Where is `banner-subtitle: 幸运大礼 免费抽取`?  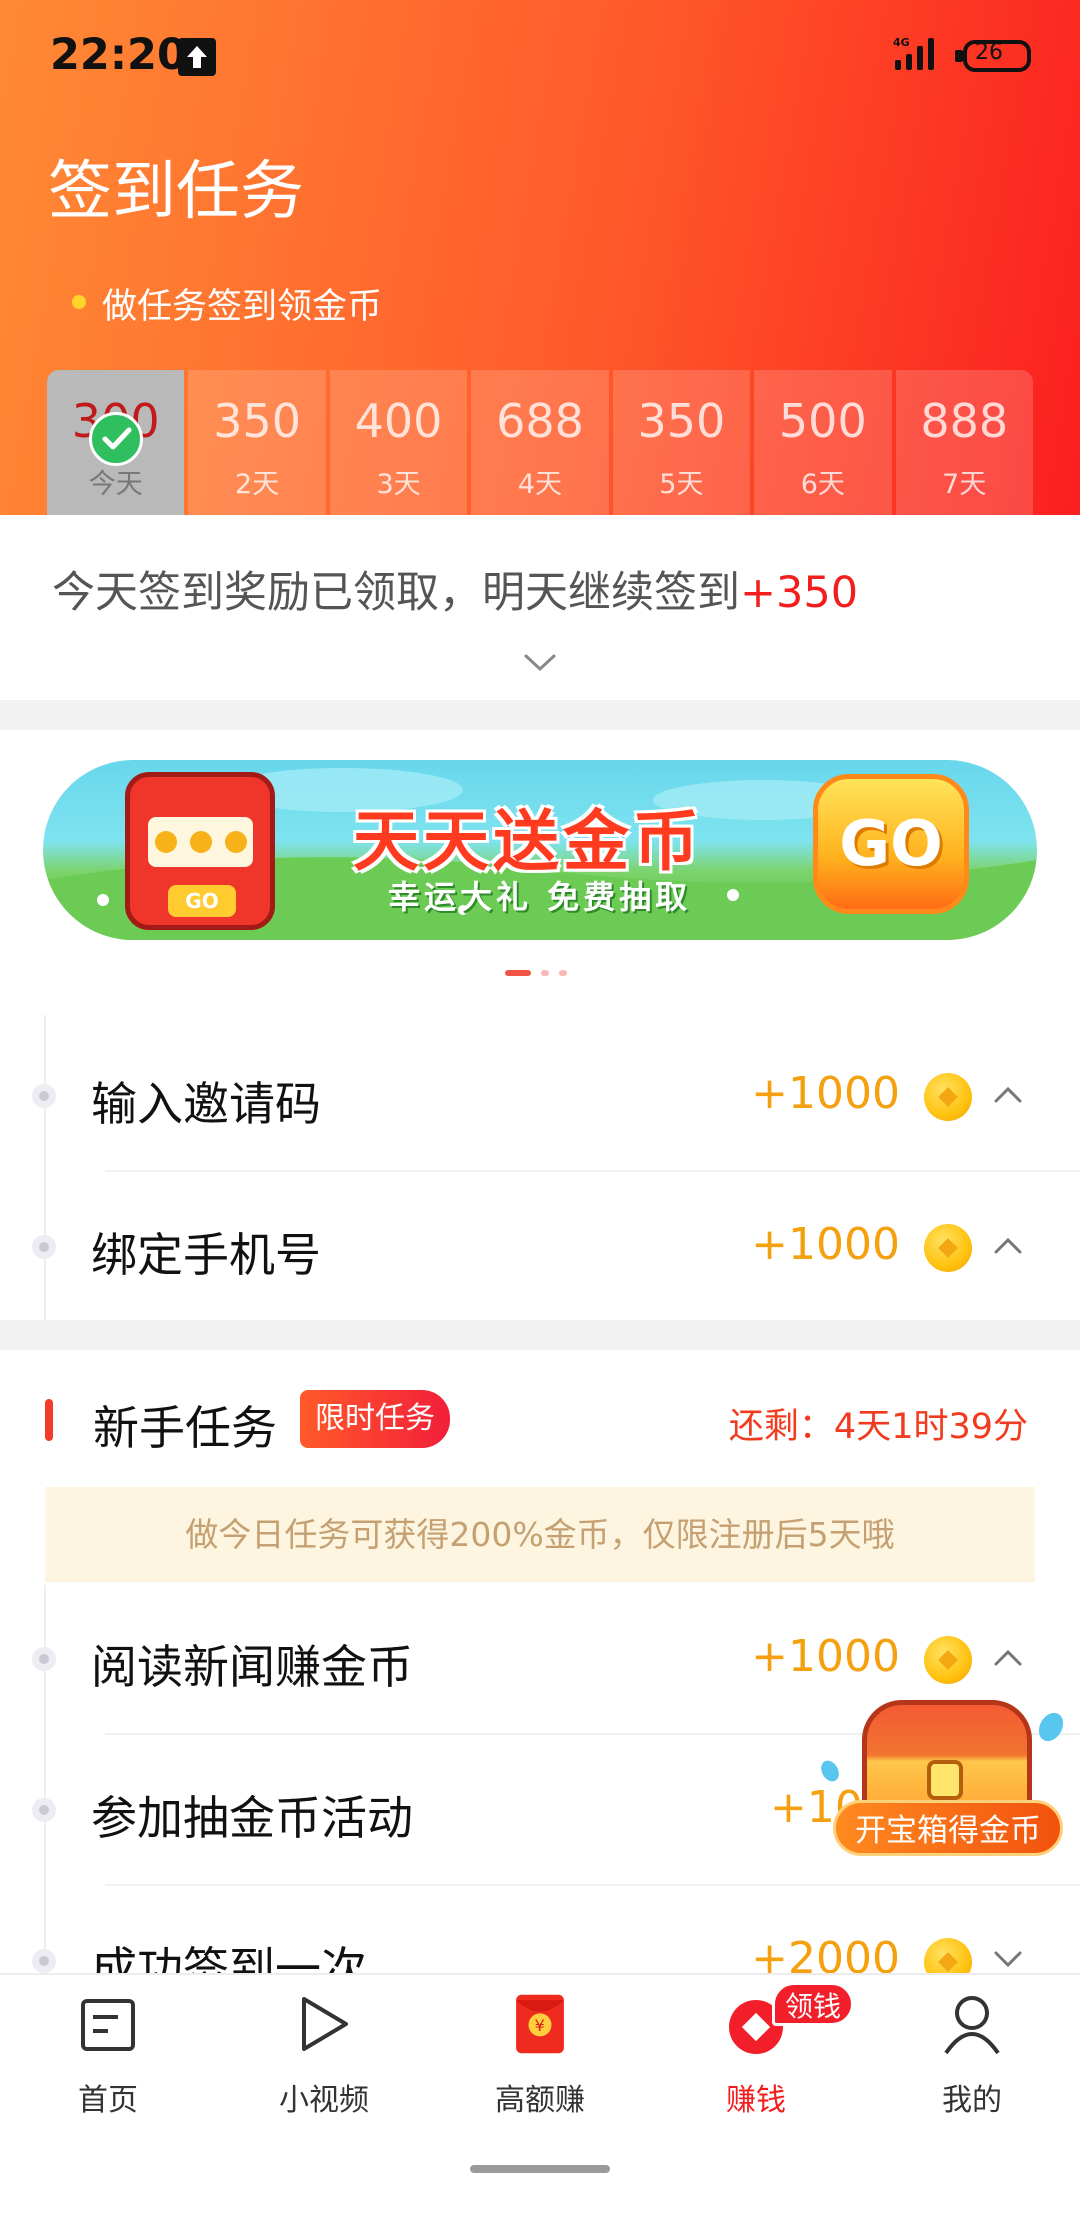 banner-subtitle: 幸运大礼 免费抽取 is located at coordinates (540, 897).